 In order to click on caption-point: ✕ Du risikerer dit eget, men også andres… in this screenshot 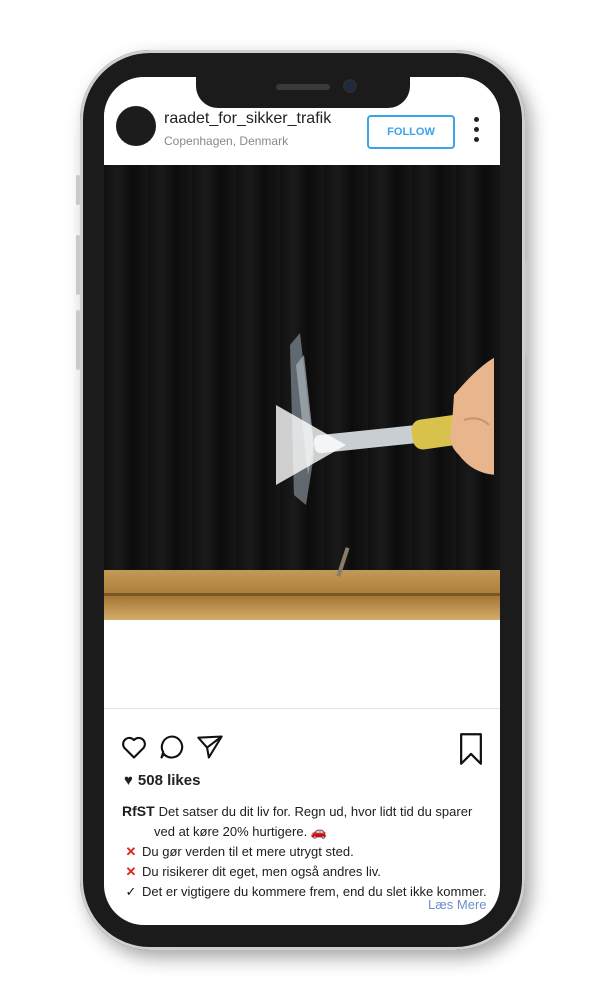, I will do `click(307, 872)`.